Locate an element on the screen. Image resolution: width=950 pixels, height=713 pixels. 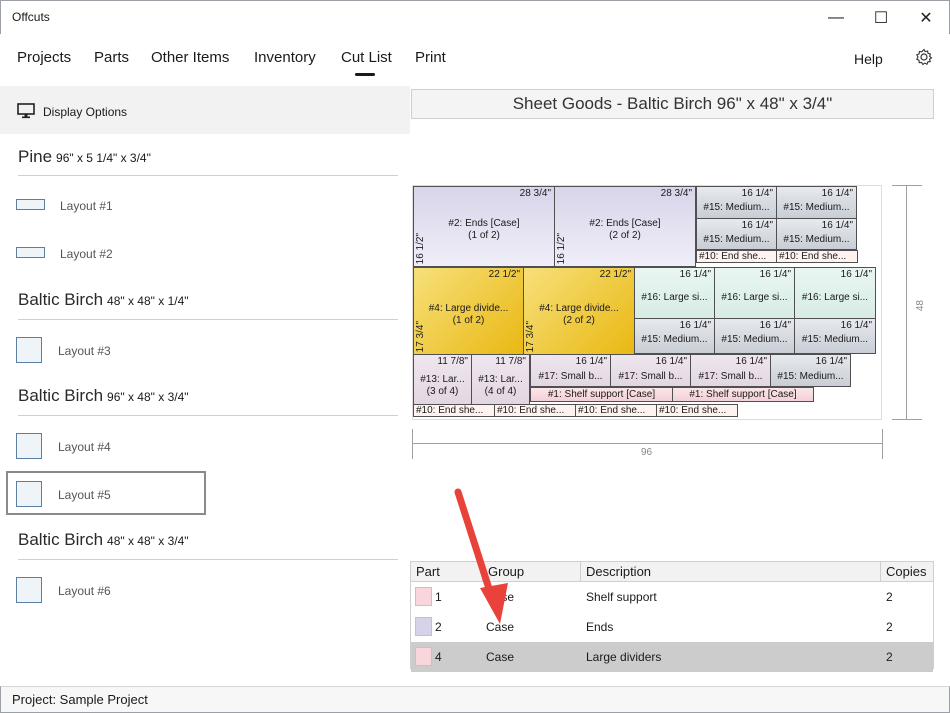
part-piece: 28 3/4" #2: Ends [Case] (1 of 2) 16 1/2" is located at coordinates (484, 226).